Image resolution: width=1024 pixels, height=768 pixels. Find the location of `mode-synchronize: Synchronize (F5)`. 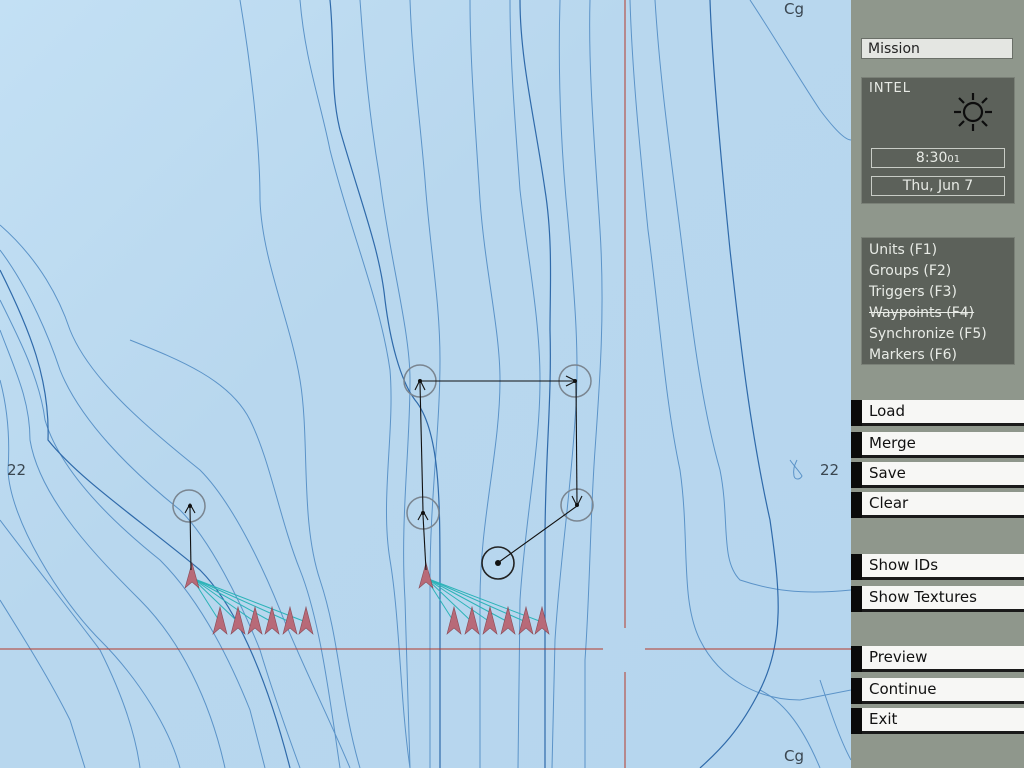

mode-synchronize: Synchronize (F5) is located at coordinates (938, 334).